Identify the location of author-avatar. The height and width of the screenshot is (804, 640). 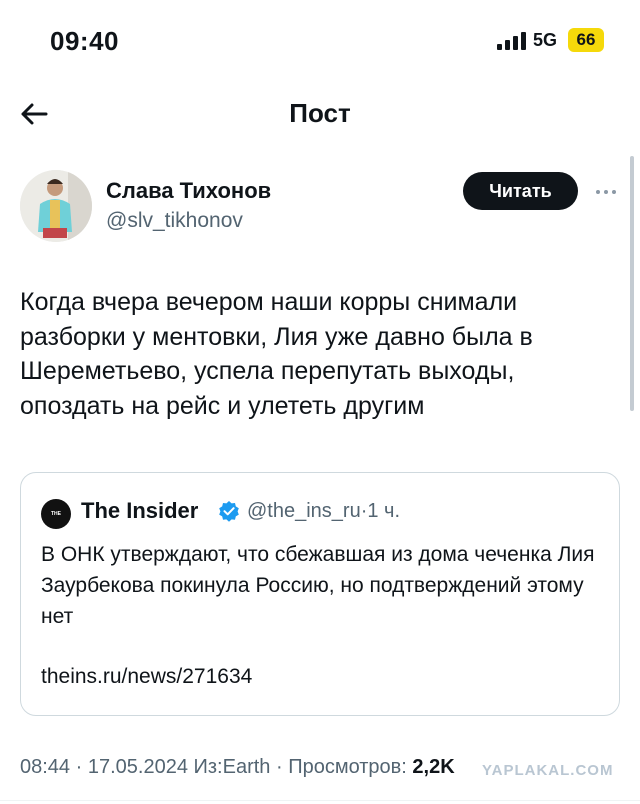
(56, 206).